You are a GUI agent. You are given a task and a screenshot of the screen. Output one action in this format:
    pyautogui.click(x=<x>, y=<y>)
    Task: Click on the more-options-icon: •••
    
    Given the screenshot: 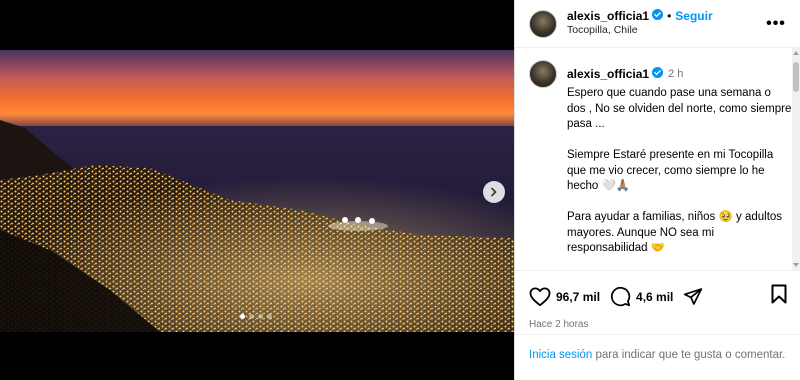 What is the action you would take?
    pyautogui.click(x=776, y=24)
    